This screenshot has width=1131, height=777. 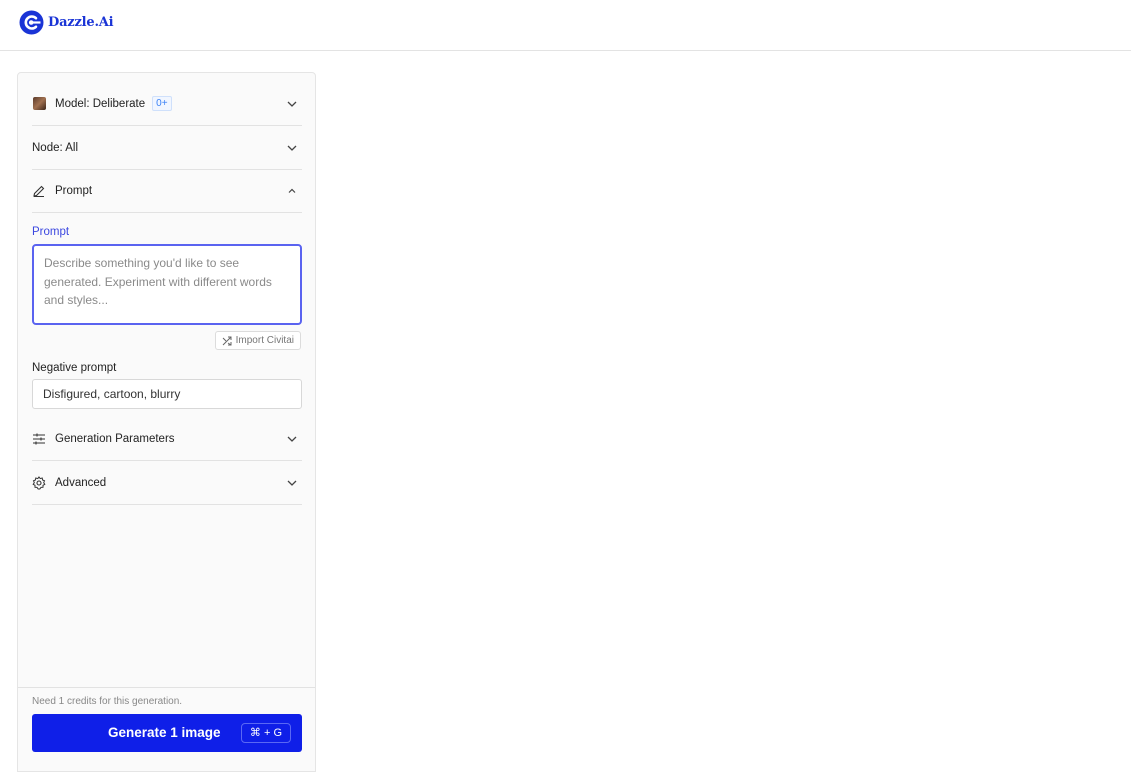 I want to click on generate-button: Generate 1 image ⌘ + G, so click(x=167, y=733).